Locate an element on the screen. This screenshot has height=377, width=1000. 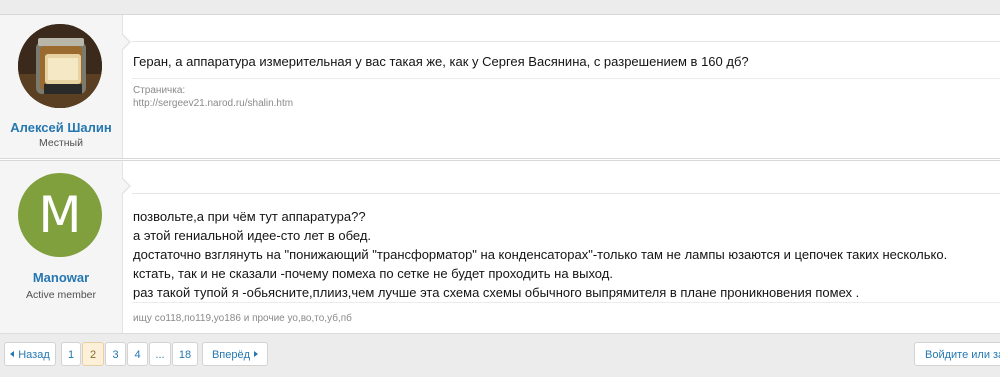
signature-line: Страничка: is located at coordinates (159, 90).